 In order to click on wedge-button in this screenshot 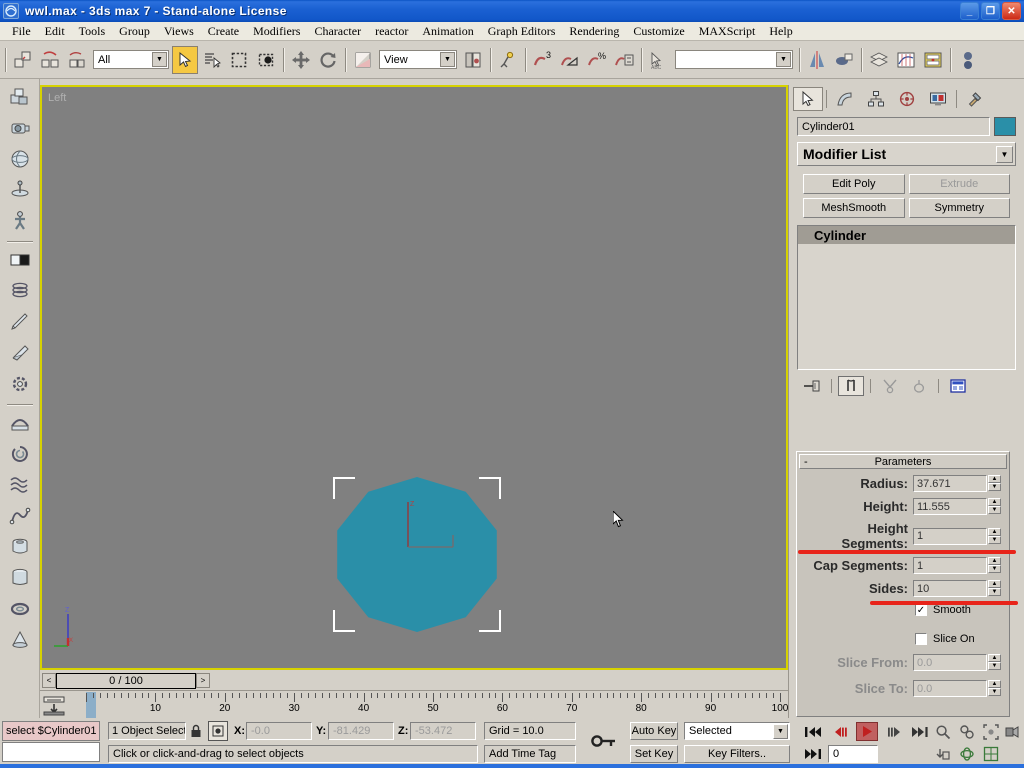, I will do `click(20, 354)`.